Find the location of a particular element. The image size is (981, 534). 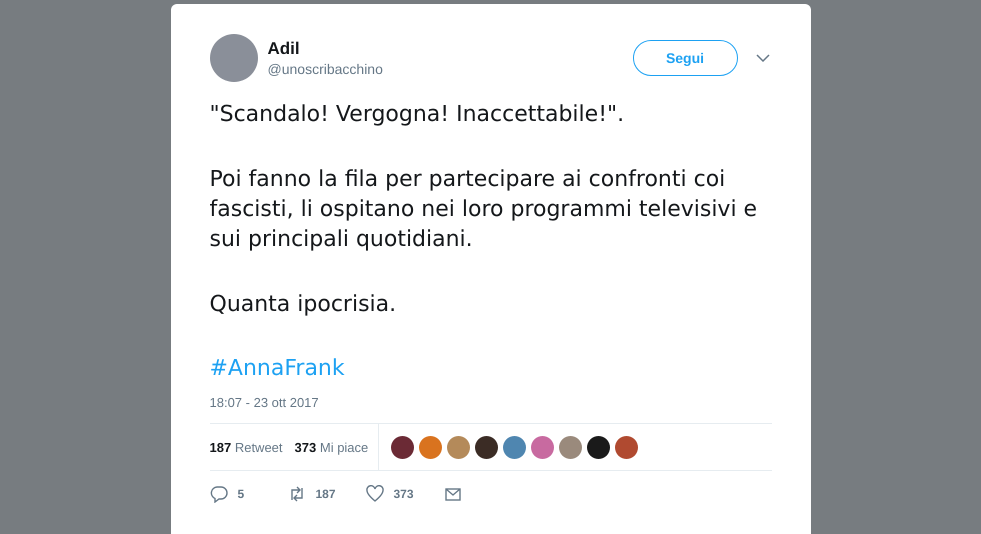

author-name: Adil is located at coordinates (450, 49).